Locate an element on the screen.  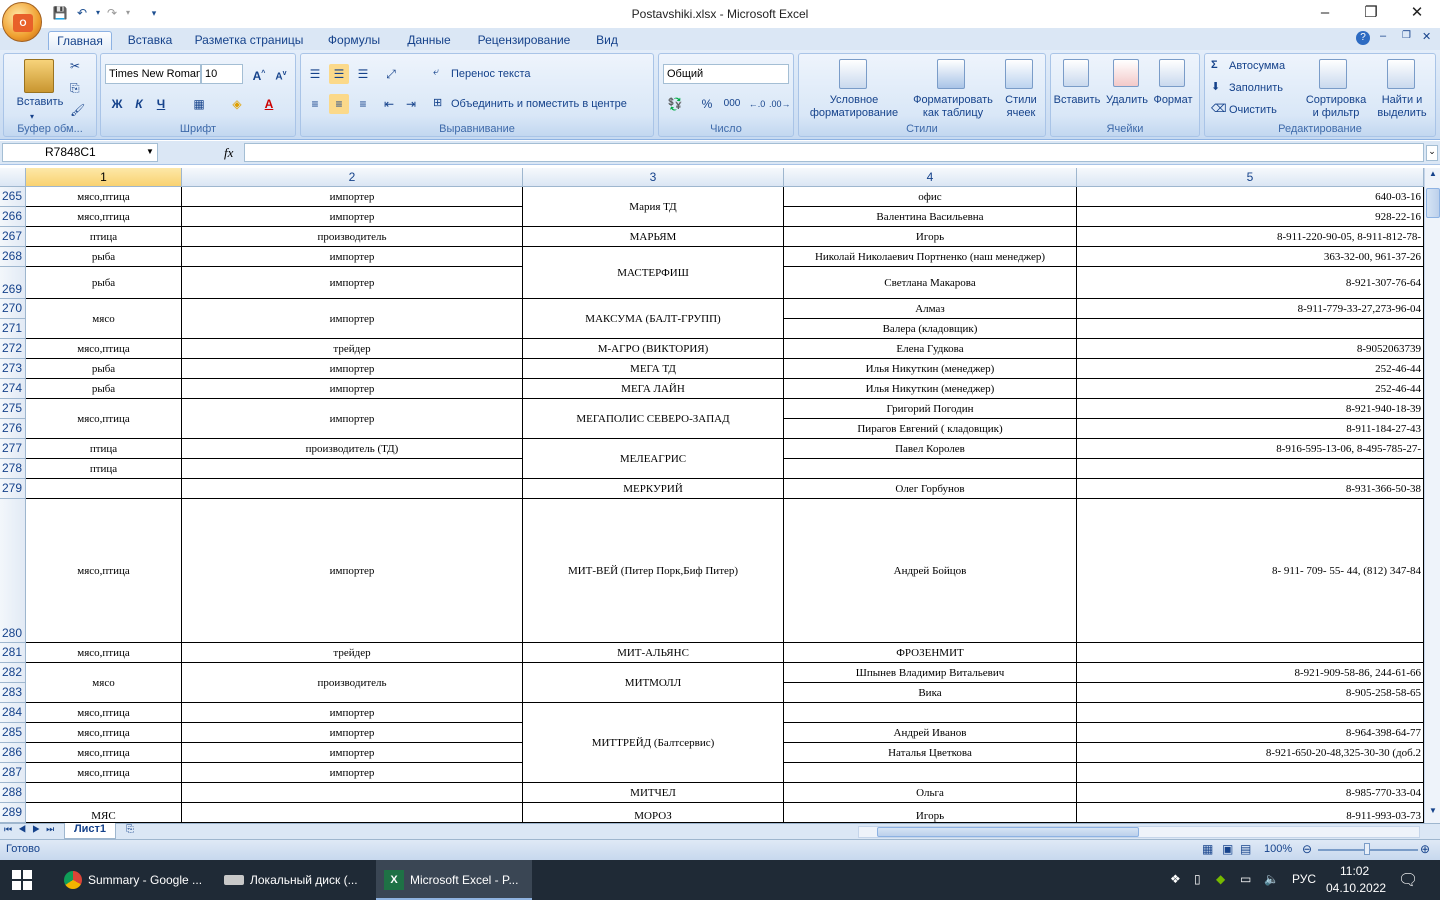
row-header: 271 is located at coordinates (13, 329).